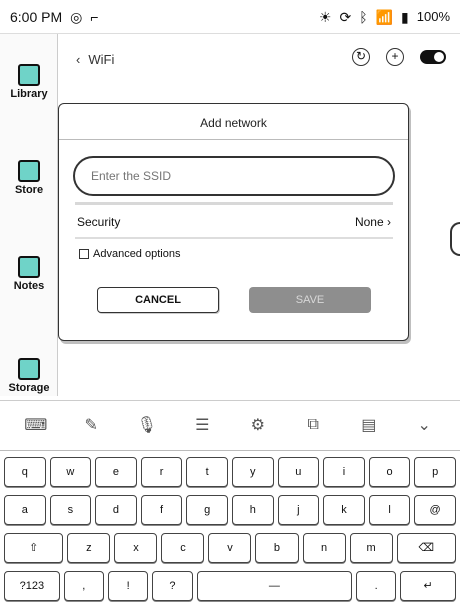 This screenshot has width=460, height=611. What do you see at coordinates (433, 16) in the screenshot?
I see `battery-level: 100%` at bounding box center [433, 16].